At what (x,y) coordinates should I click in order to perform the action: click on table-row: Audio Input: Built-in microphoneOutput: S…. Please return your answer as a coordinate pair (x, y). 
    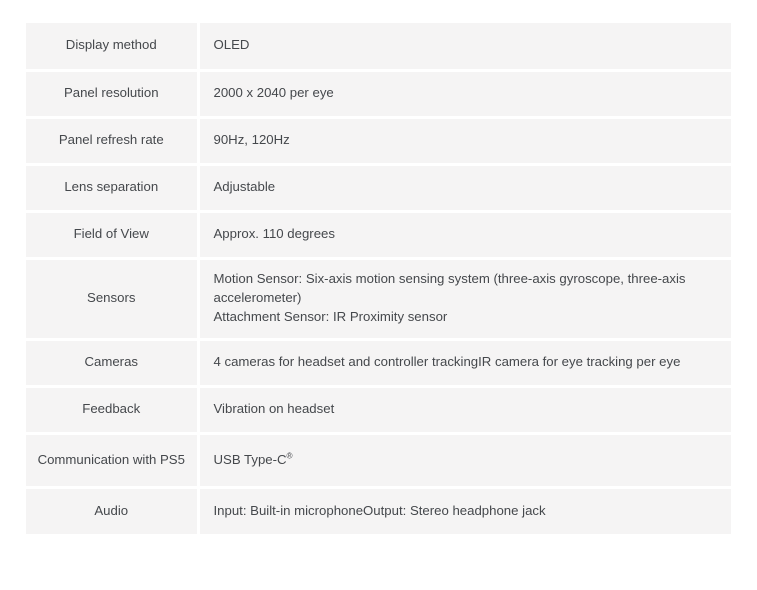
    Looking at the image, I should click on (378, 510).